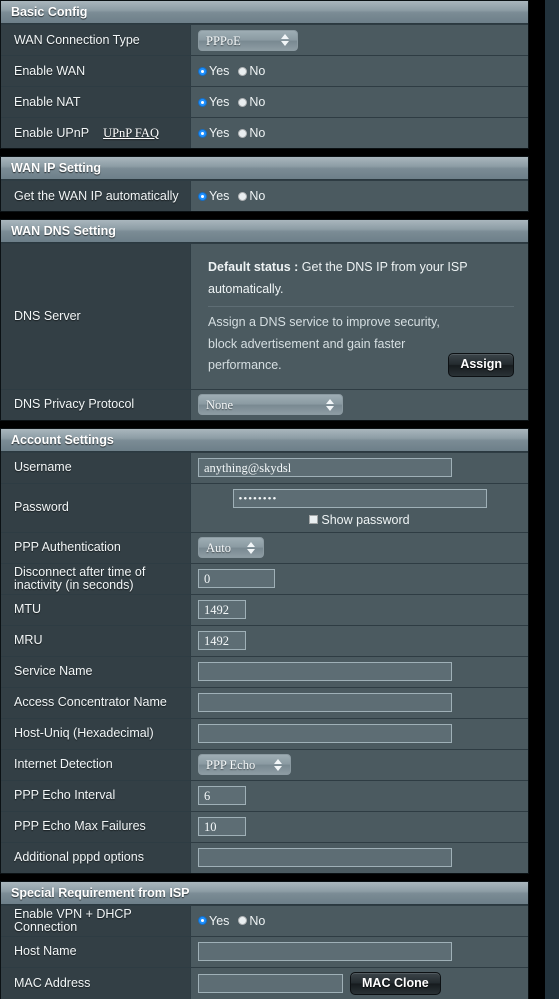 This screenshot has height=999, width=559. I want to click on settings-row: DNS Privacy Protocol None, so click(264, 404).